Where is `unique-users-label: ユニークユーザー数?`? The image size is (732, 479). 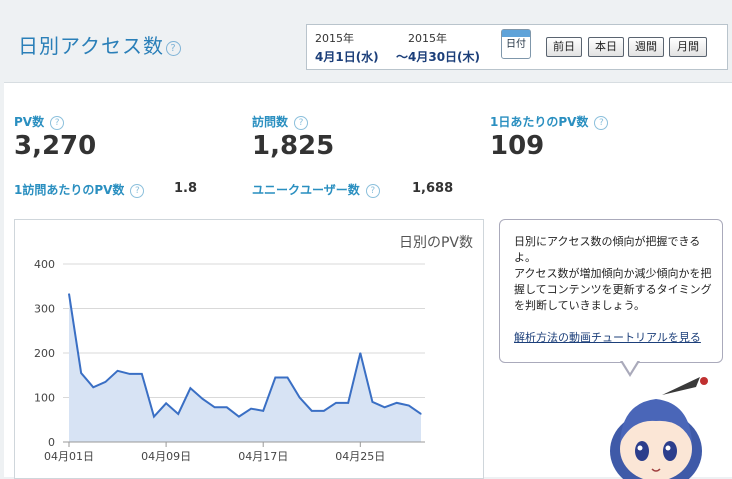
unique-users-label: ユニークユーザー数? is located at coordinates (316, 189).